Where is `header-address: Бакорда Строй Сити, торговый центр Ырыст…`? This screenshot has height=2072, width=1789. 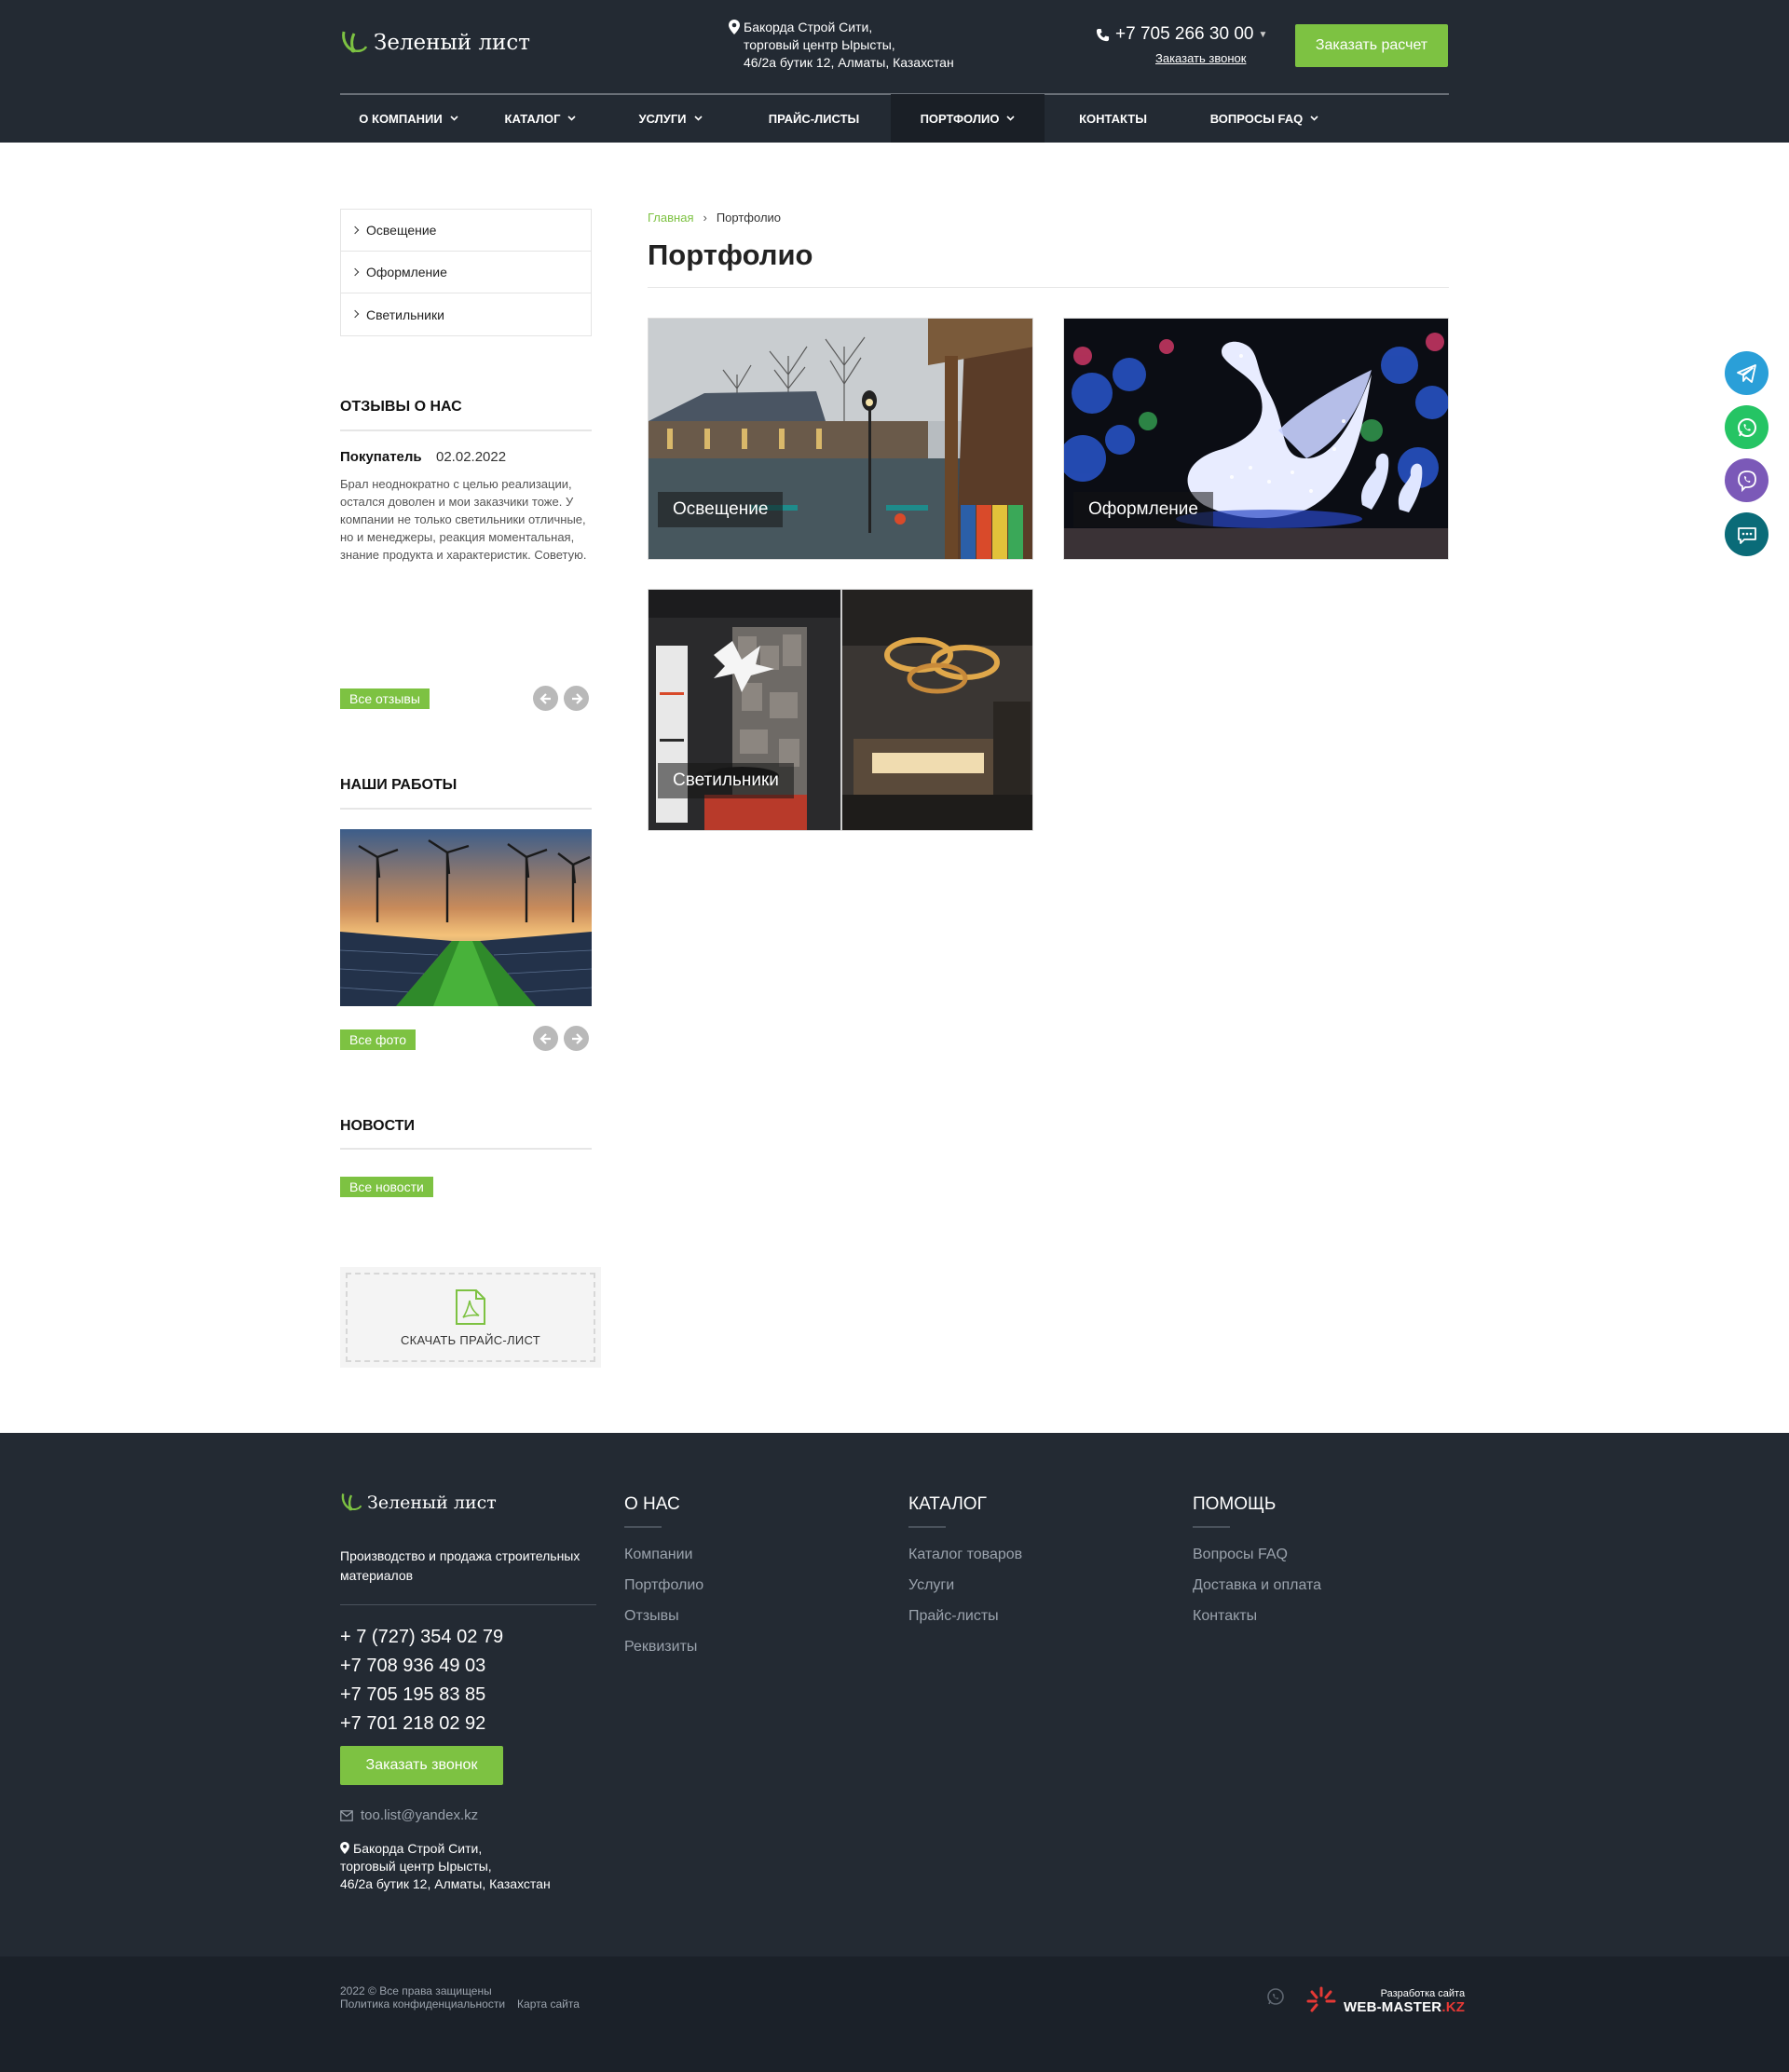 header-address: Бакорда Строй Сити, торговый центр Ырыст… is located at coordinates (841, 45).